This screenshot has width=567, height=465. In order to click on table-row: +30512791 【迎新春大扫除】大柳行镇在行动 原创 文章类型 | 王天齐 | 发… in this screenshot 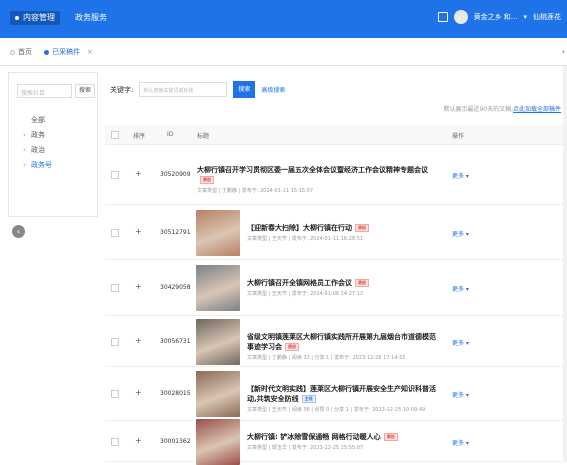, I will do `click(335, 232)`.